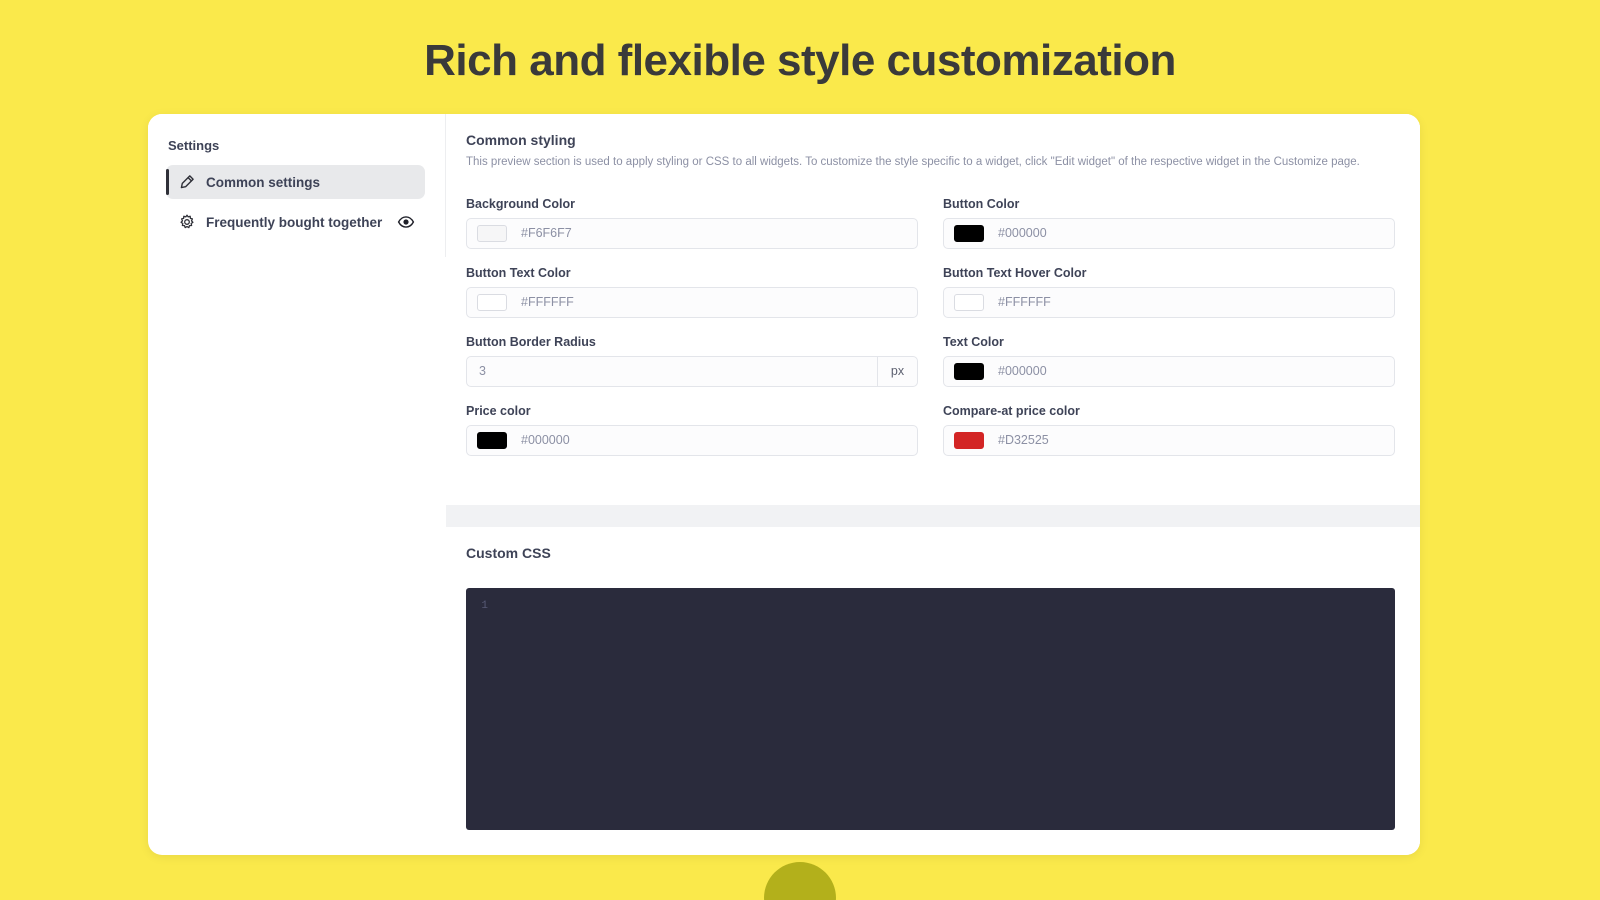 This screenshot has width=1600, height=900. I want to click on field-label: Button Text Hover Color, so click(1015, 272).